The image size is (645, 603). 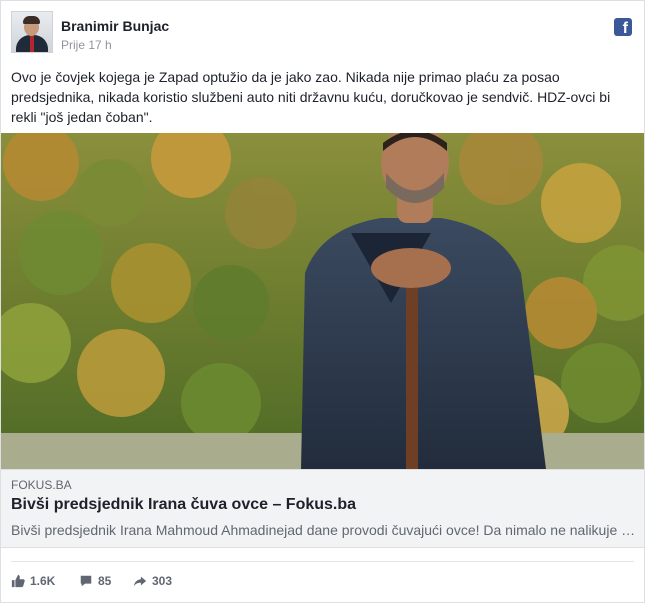 What do you see at coordinates (623, 27) in the screenshot?
I see `facebook-icon: f` at bounding box center [623, 27].